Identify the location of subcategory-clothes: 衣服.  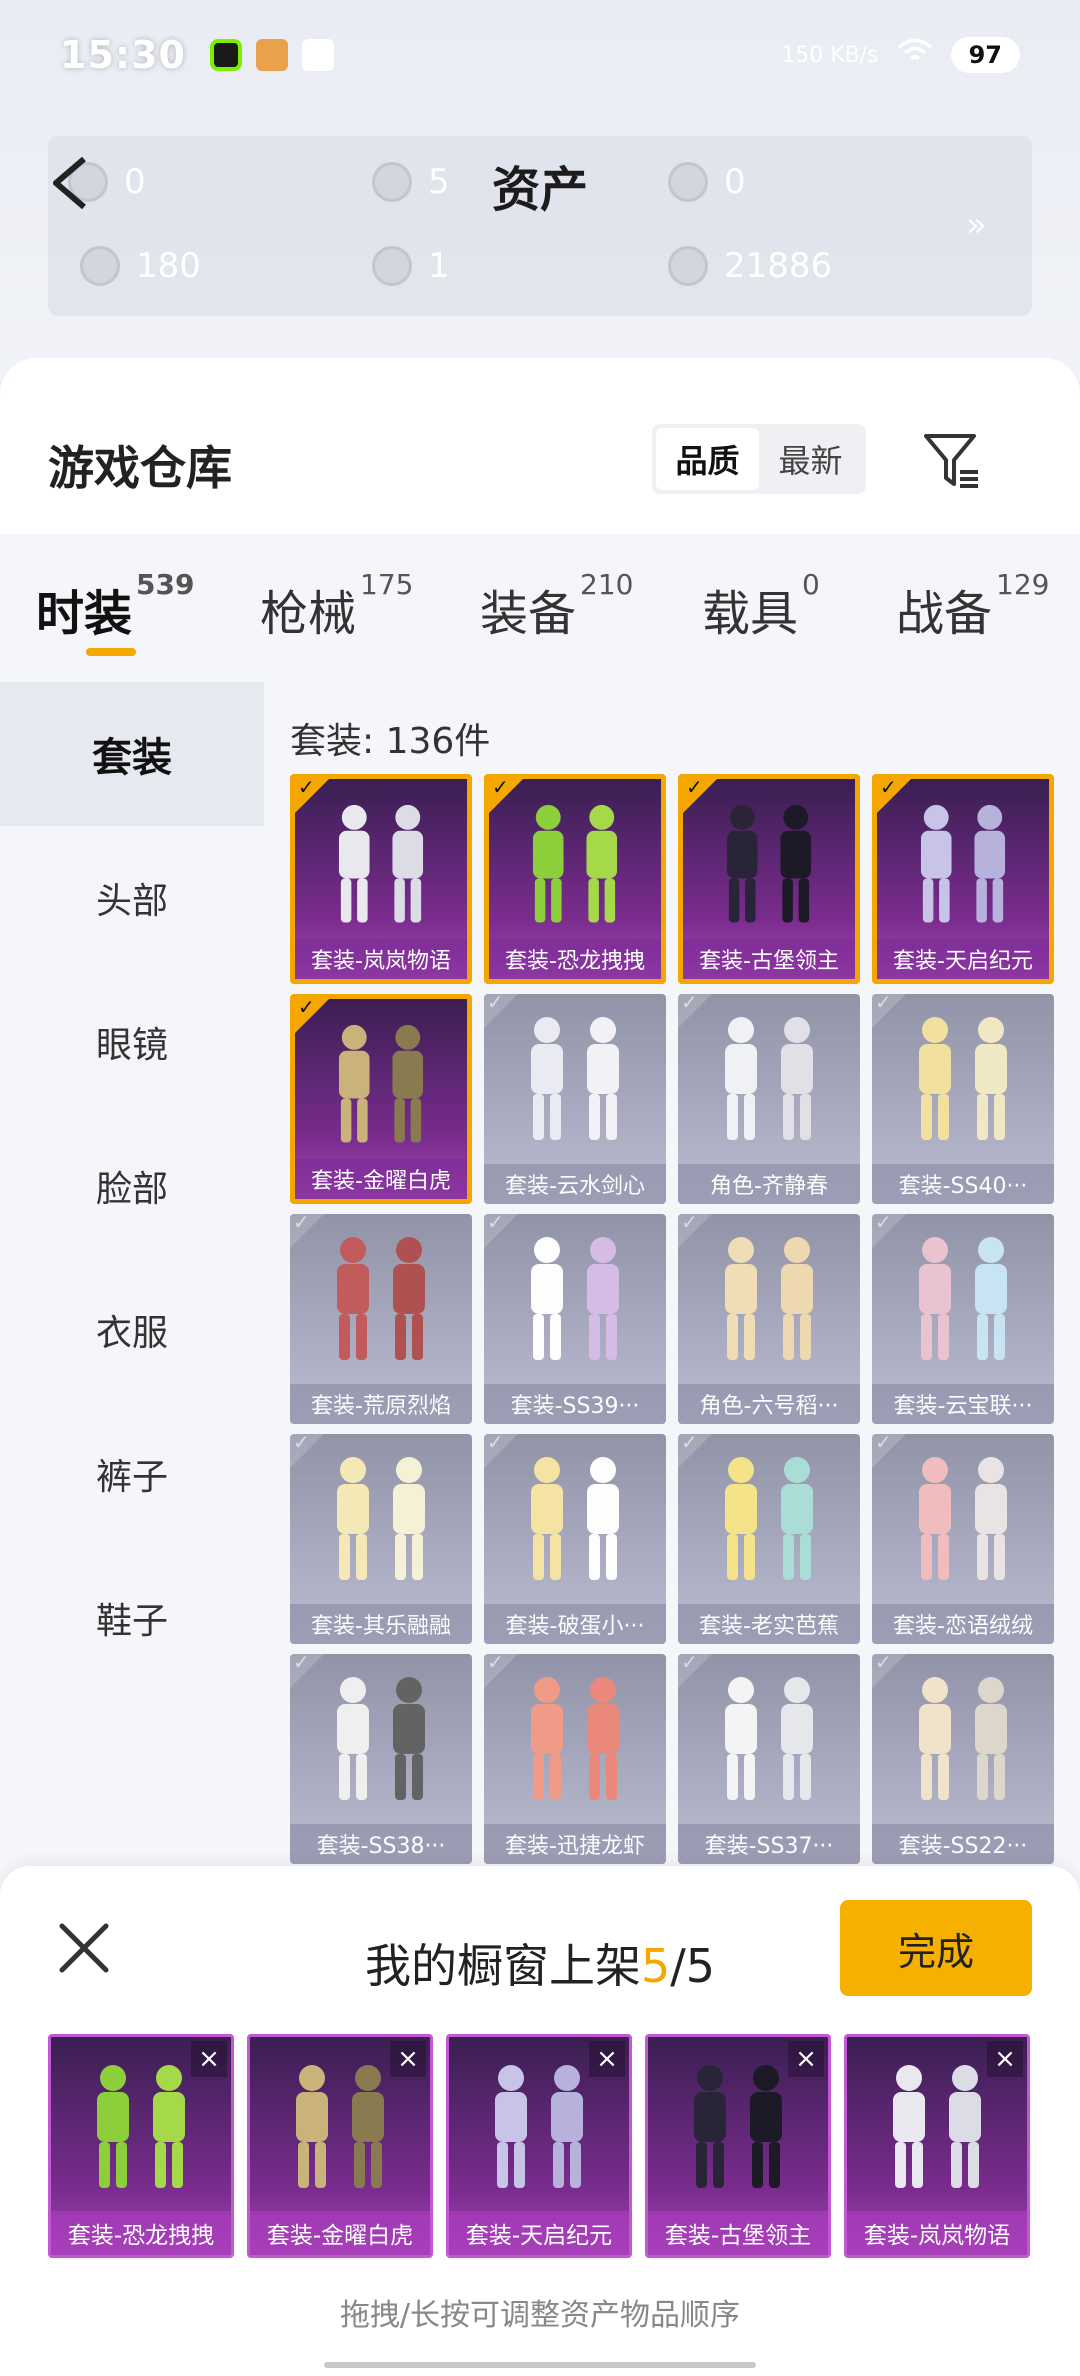
(132, 1330).